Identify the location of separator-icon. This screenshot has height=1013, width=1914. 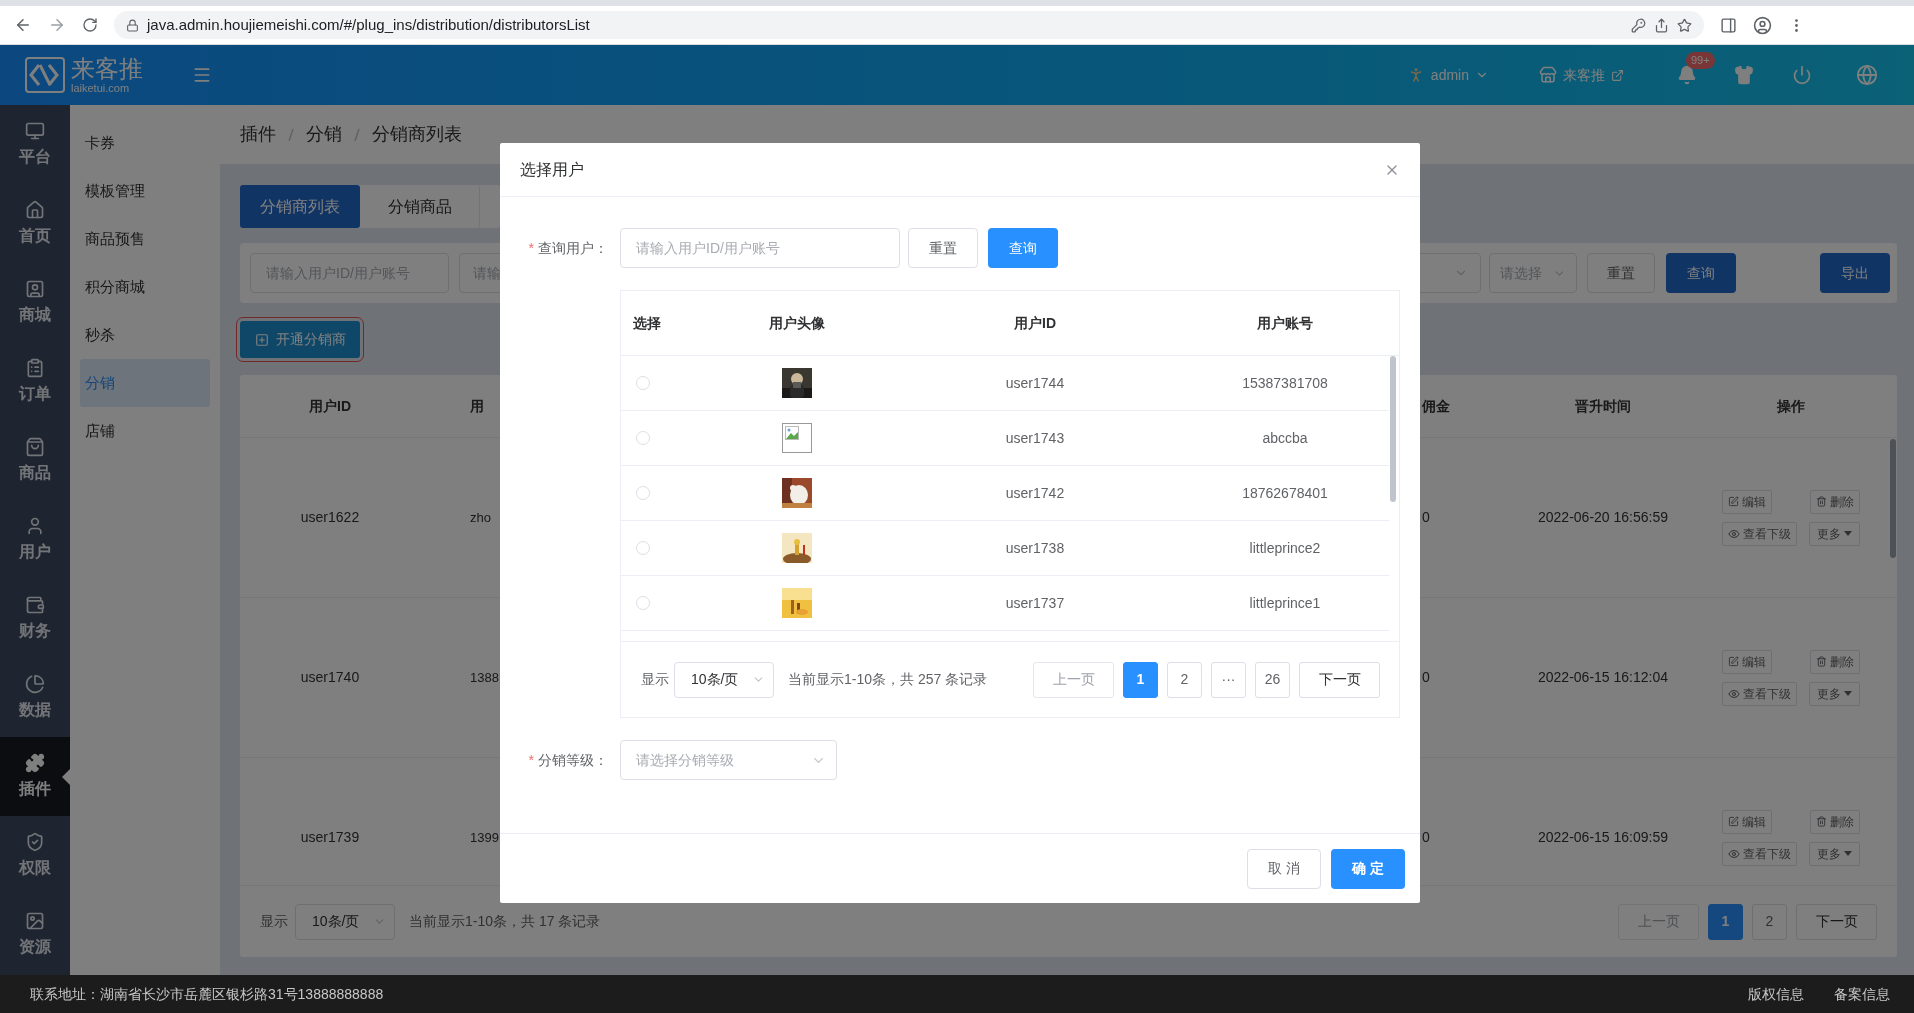
(357, 134).